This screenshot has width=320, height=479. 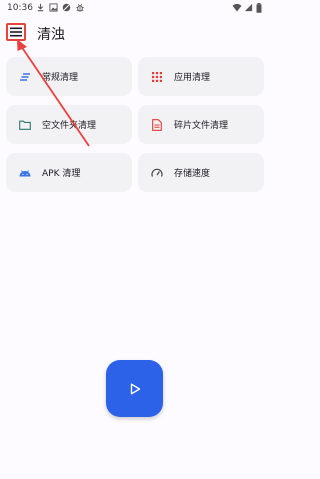 I want to click on hamburger-menu-icon, so click(x=16, y=32).